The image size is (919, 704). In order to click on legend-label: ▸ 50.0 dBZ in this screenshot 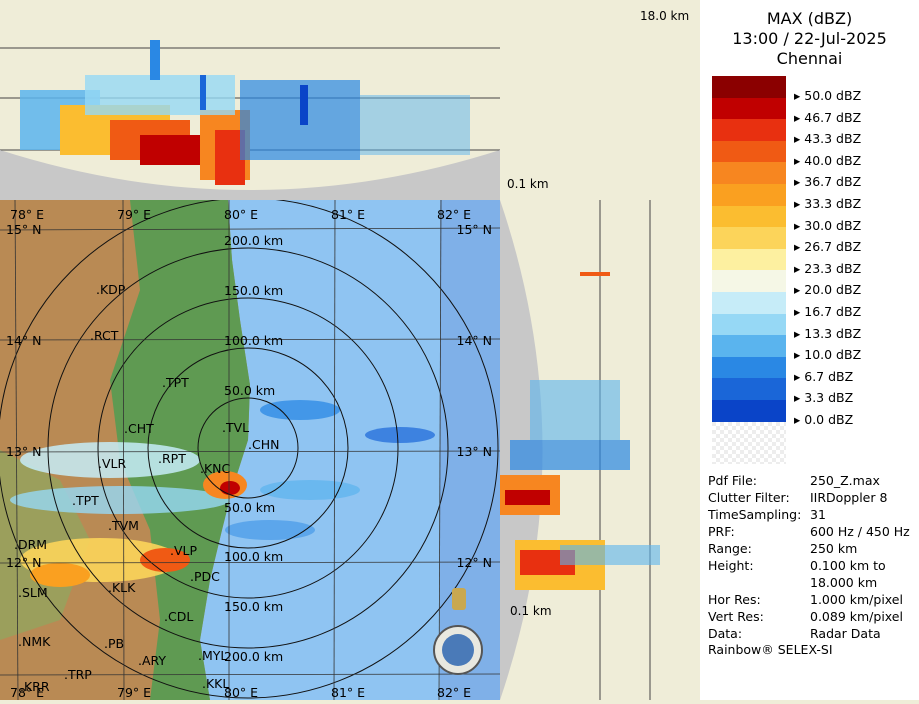, I will do `click(828, 95)`.